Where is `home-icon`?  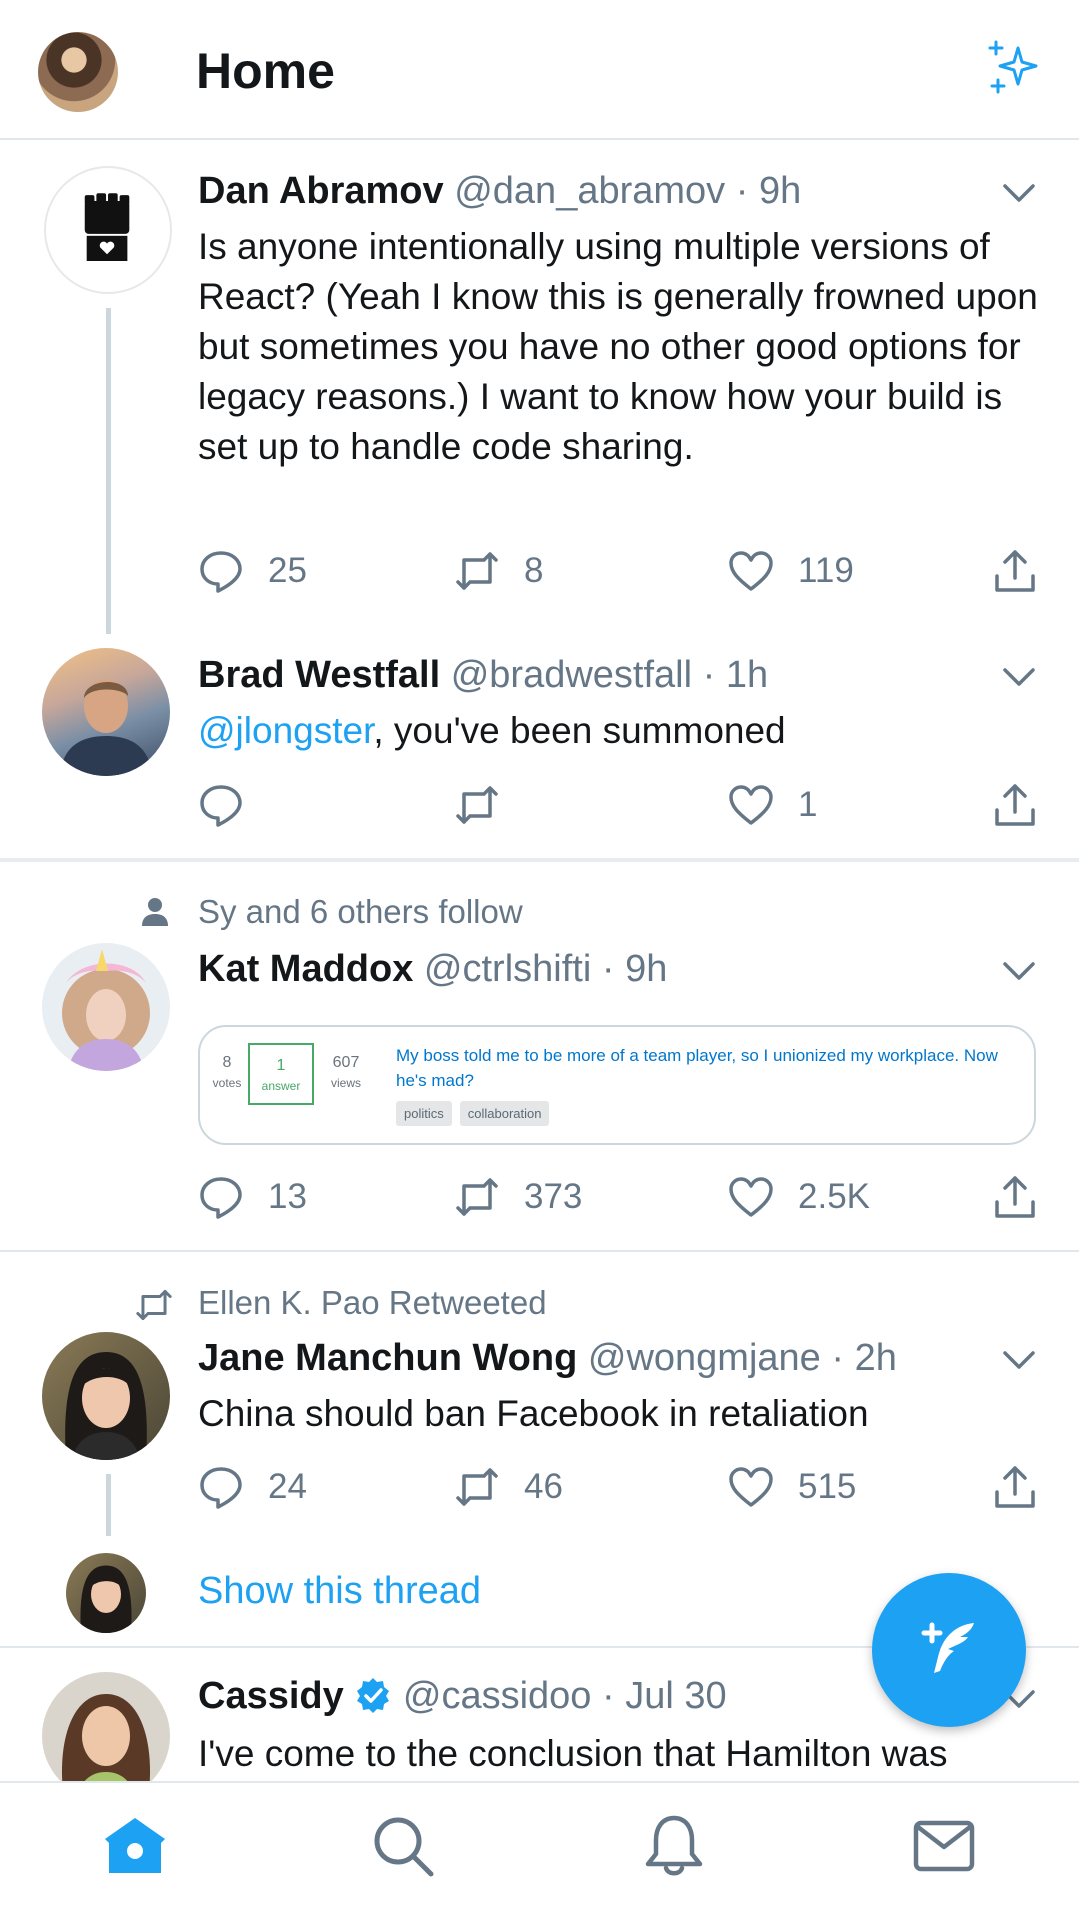
home-icon is located at coordinates (135, 1845).